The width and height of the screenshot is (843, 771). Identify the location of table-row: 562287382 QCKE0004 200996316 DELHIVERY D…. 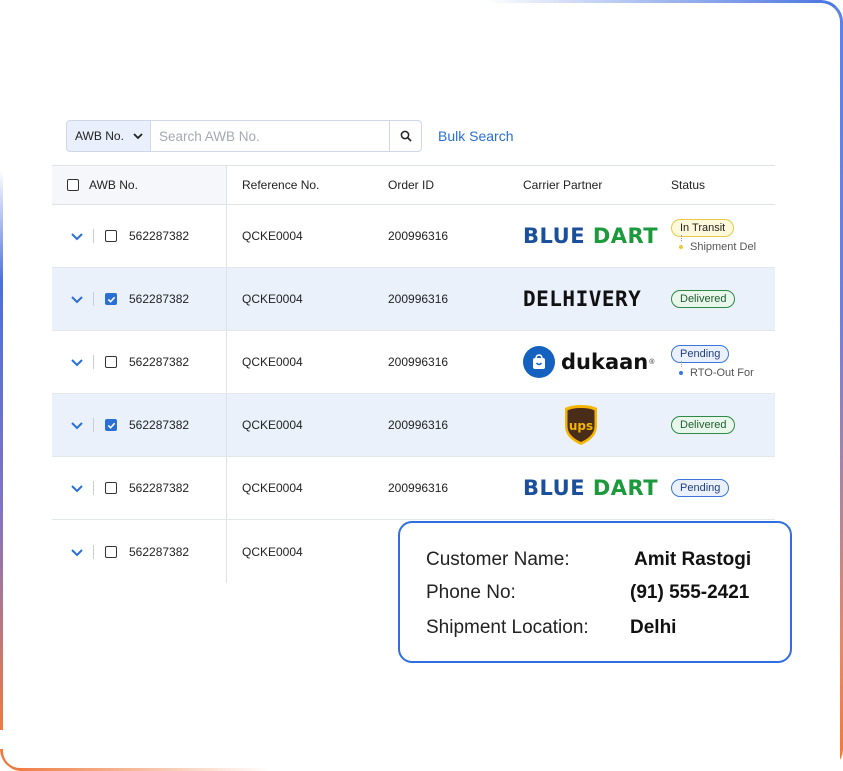
(413, 299).